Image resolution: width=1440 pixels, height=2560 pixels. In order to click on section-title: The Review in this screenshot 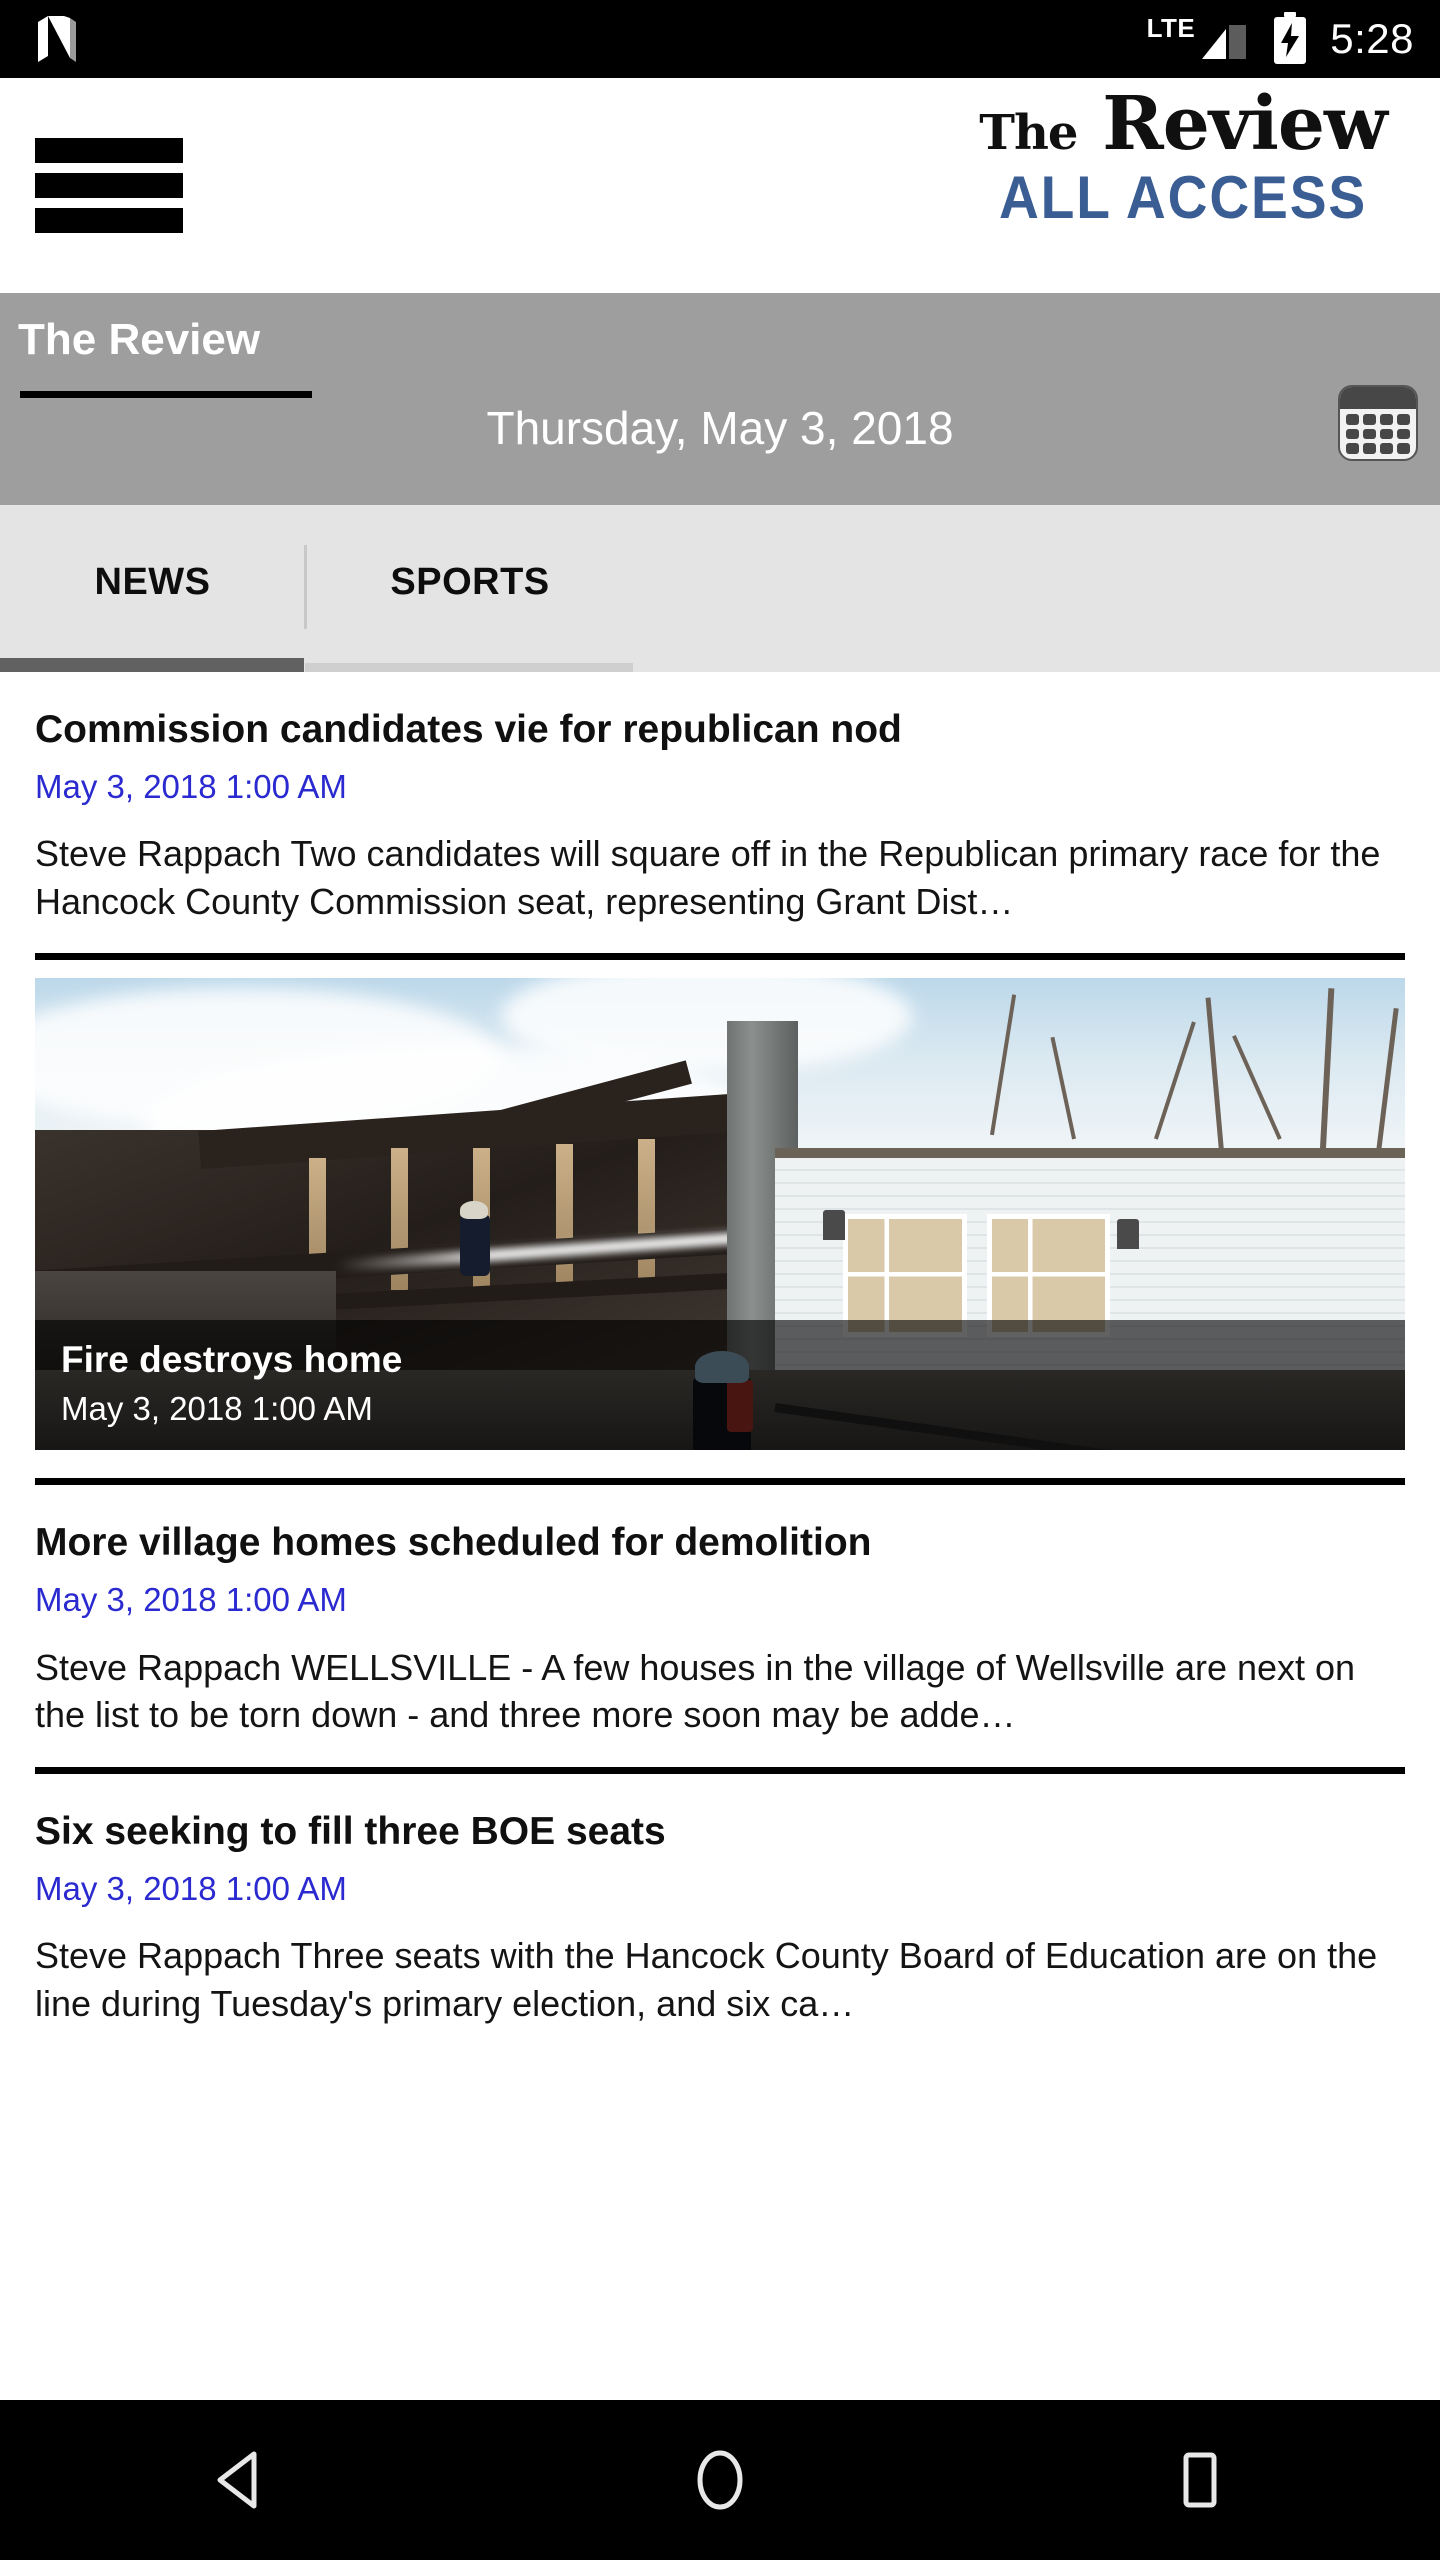, I will do `click(139, 339)`.